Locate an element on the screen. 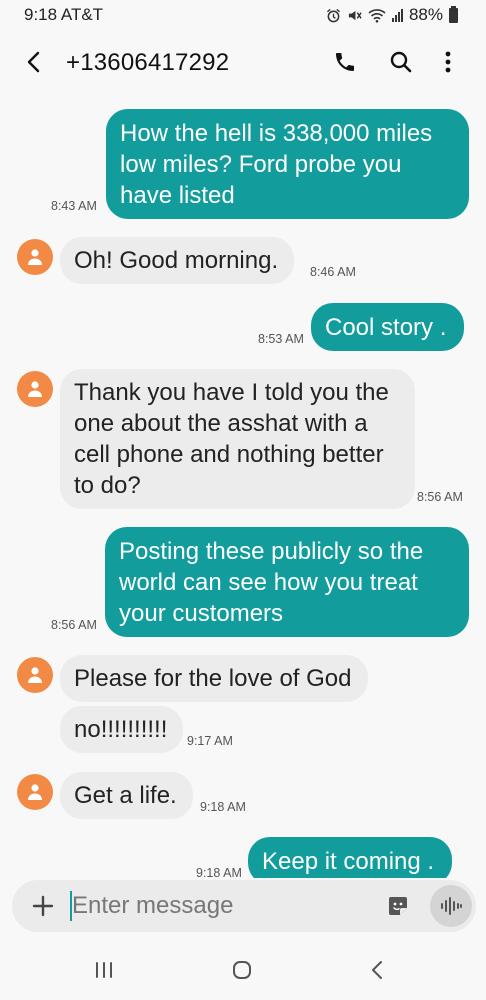 This screenshot has height=1000, width=486. home-icon is located at coordinates (242, 970).